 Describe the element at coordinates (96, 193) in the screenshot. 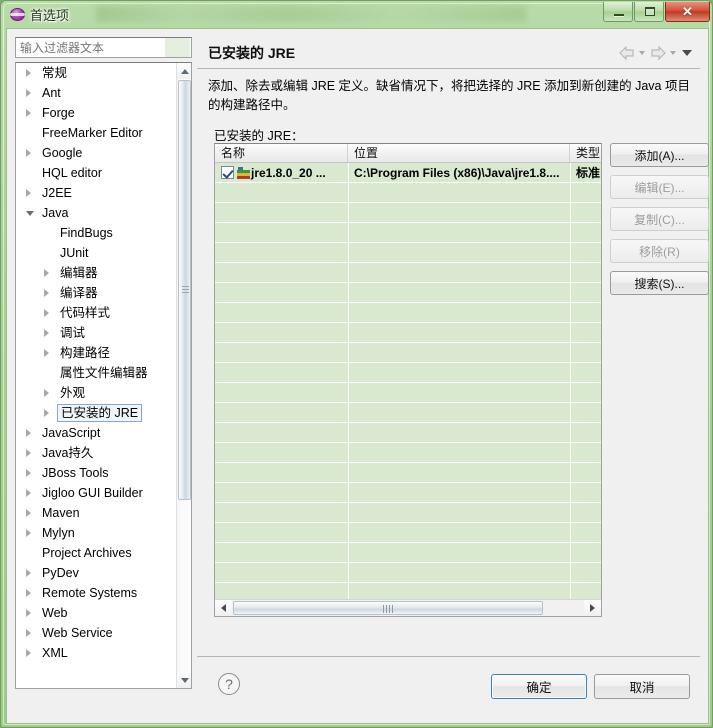

I see `sidebar-item-6: J2EE` at that location.